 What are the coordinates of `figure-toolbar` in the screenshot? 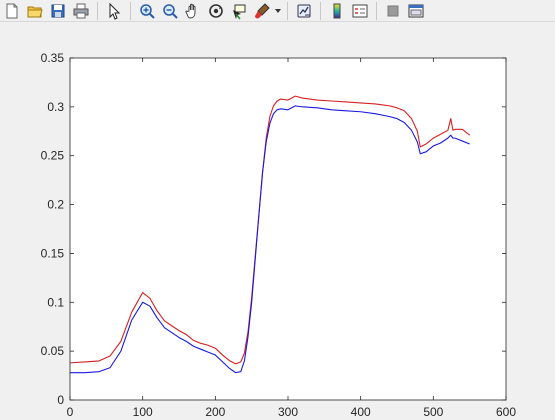 It's located at (277, 11).